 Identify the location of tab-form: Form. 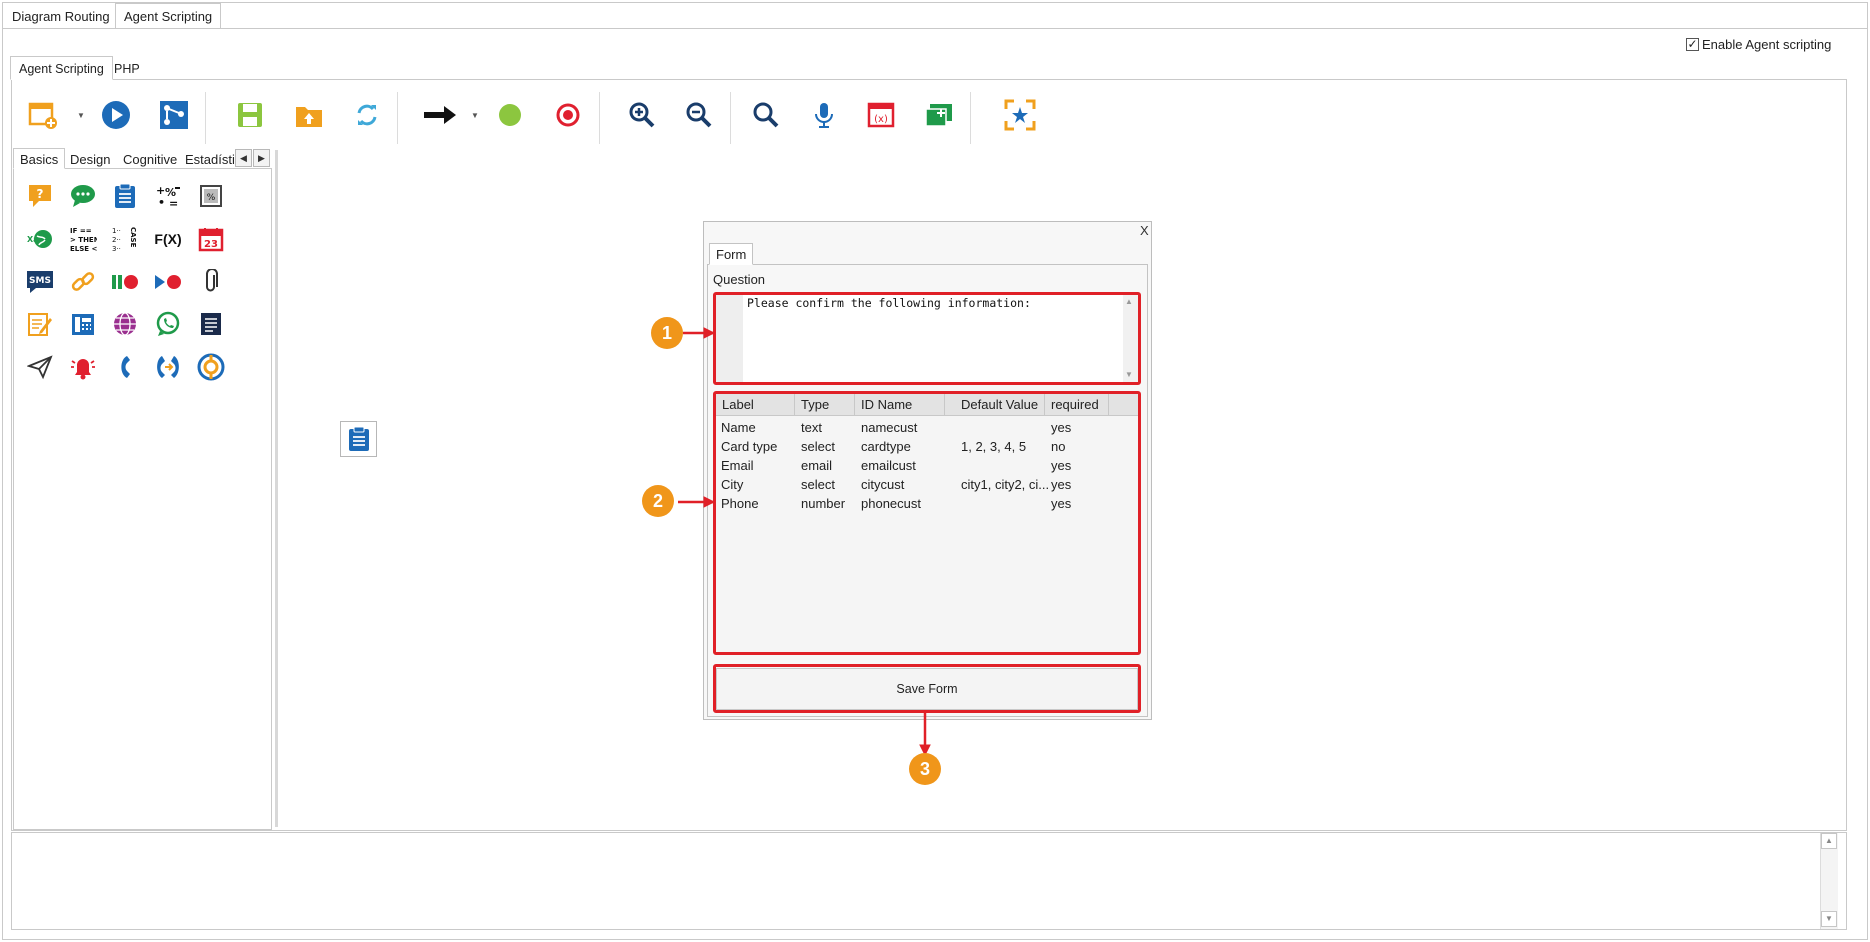
(731, 254).